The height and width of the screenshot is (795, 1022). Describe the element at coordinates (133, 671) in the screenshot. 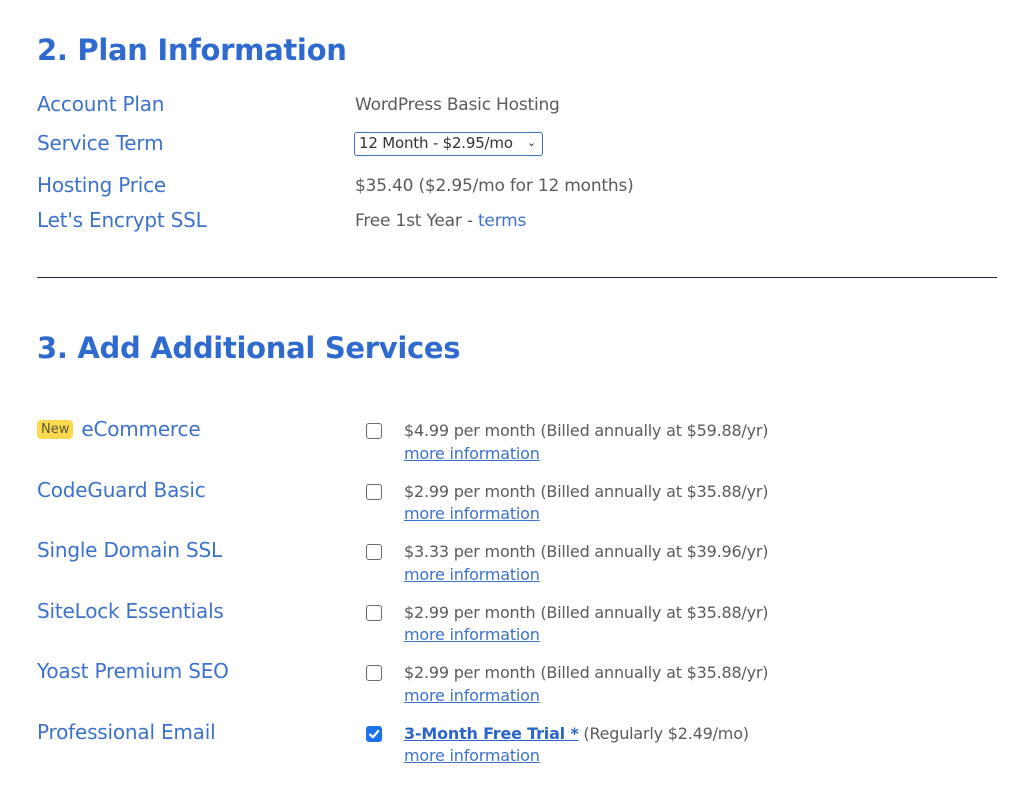

I see `service-yoast-label: Yoast Premium SEO` at that location.